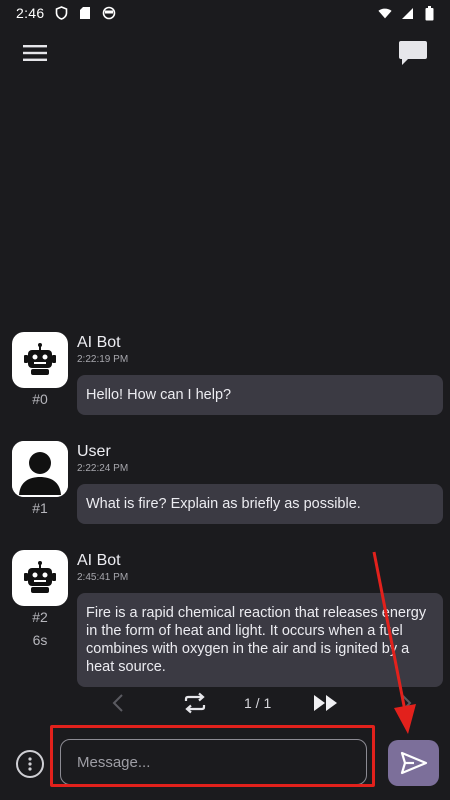 Image resolution: width=450 pixels, height=800 pixels. I want to click on send-icon, so click(413, 763).